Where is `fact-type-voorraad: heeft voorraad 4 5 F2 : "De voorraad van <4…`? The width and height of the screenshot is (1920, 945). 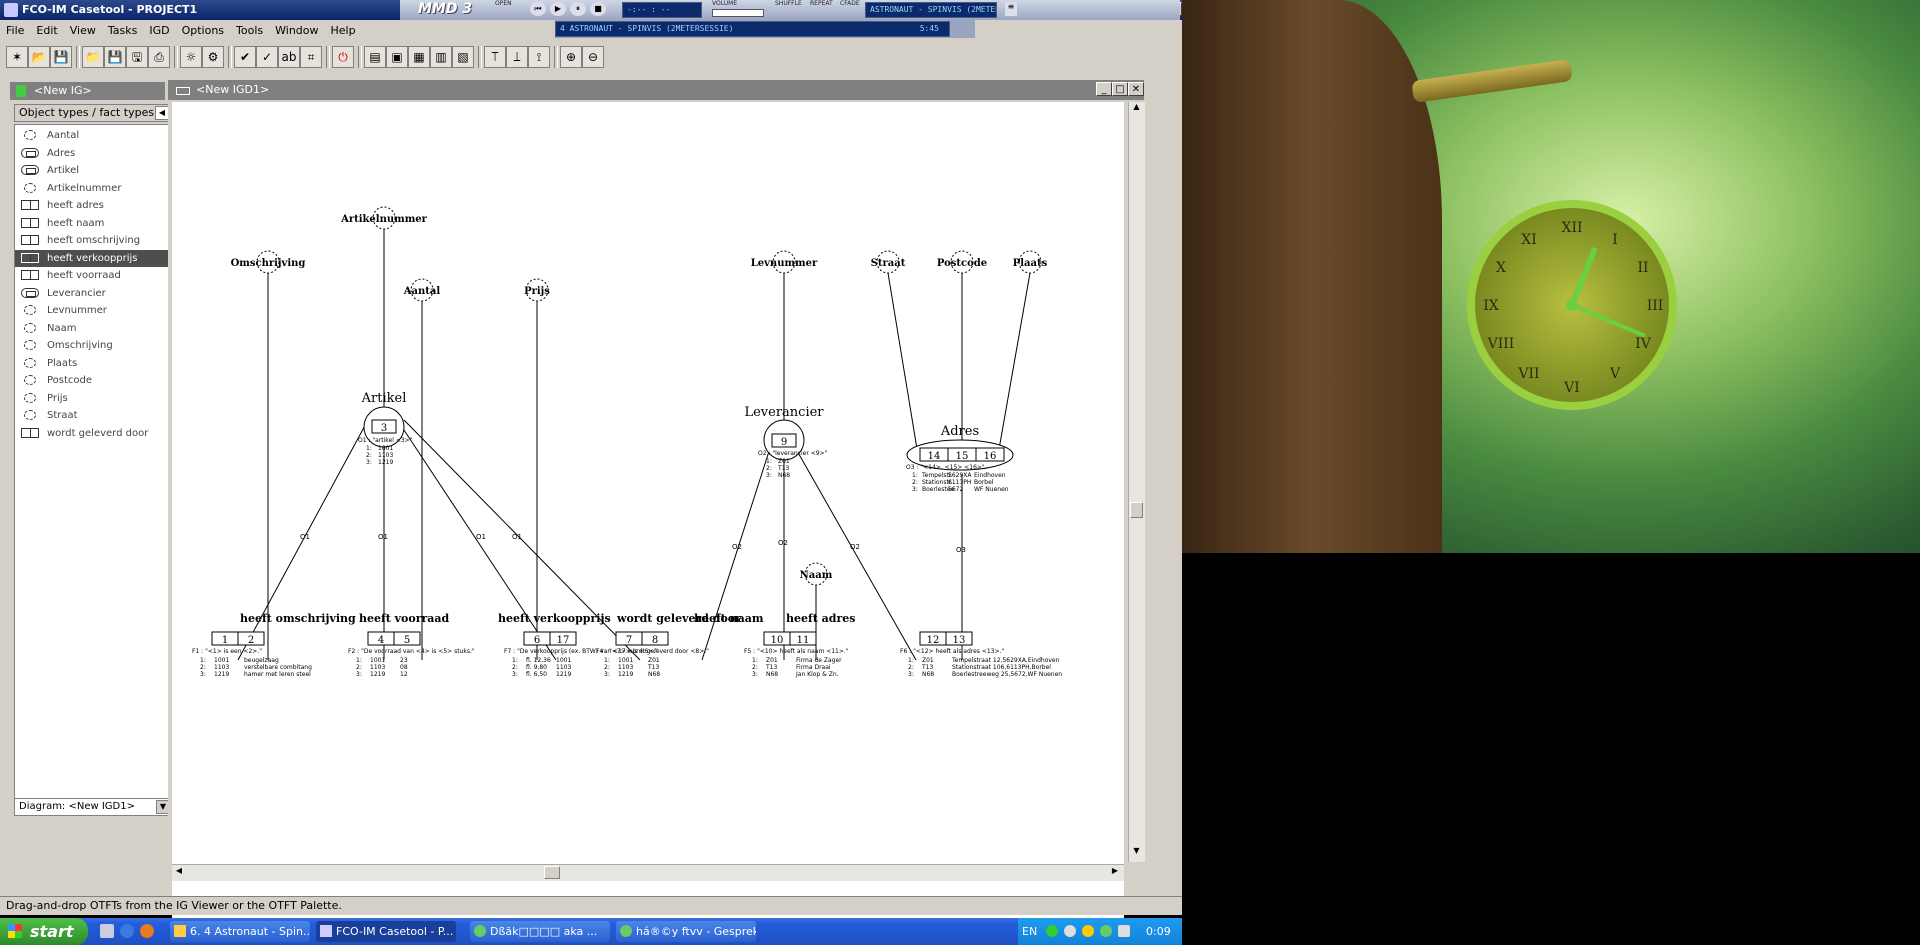
fact-type-voorraad: heeft voorraad 4 5 F2 : "De voorraad van <4… is located at coordinates (411, 645).